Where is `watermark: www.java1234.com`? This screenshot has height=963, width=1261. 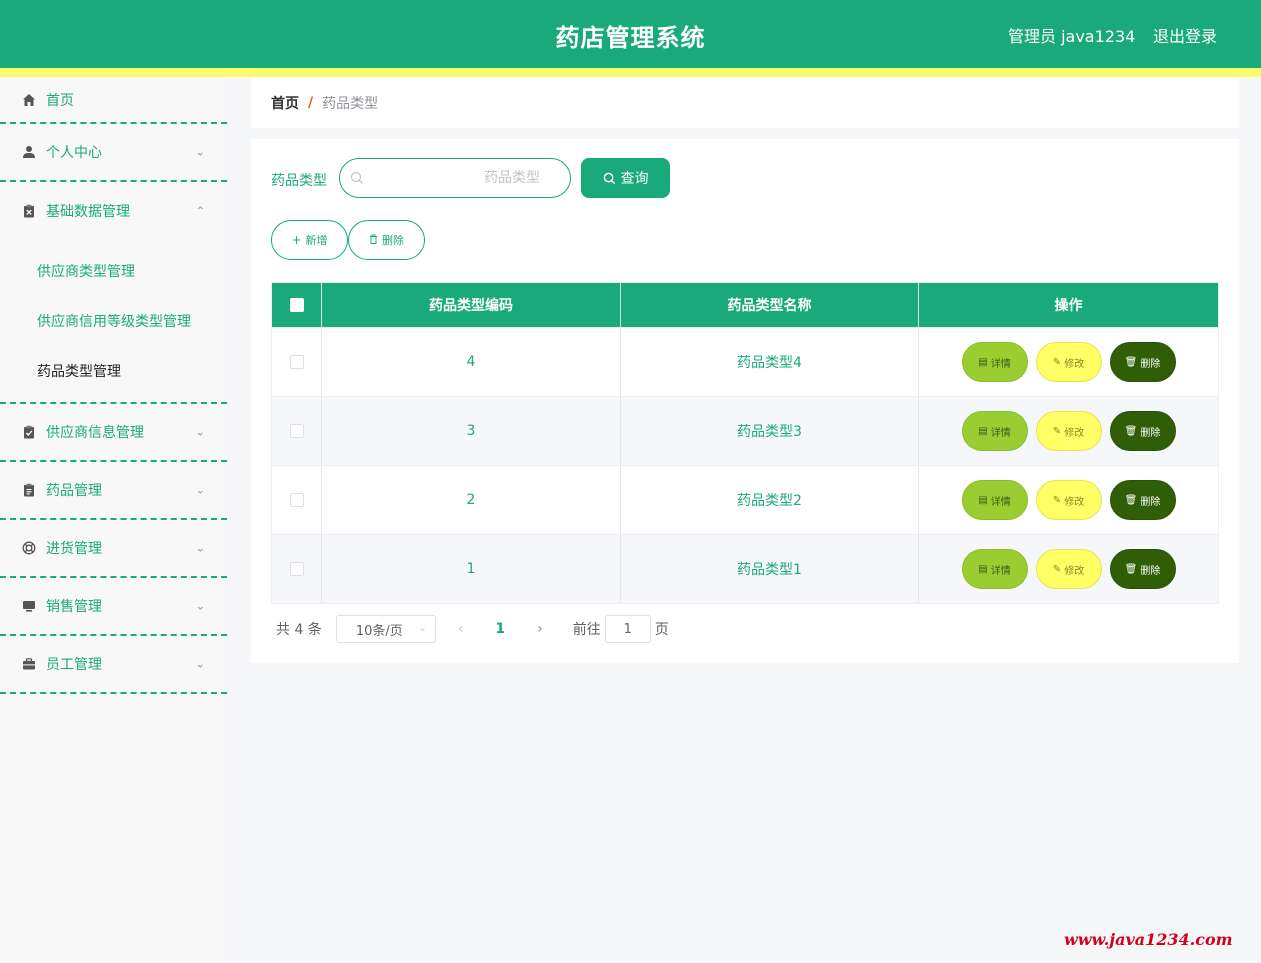 watermark: www.java1234.com is located at coordinates (1148, 939).